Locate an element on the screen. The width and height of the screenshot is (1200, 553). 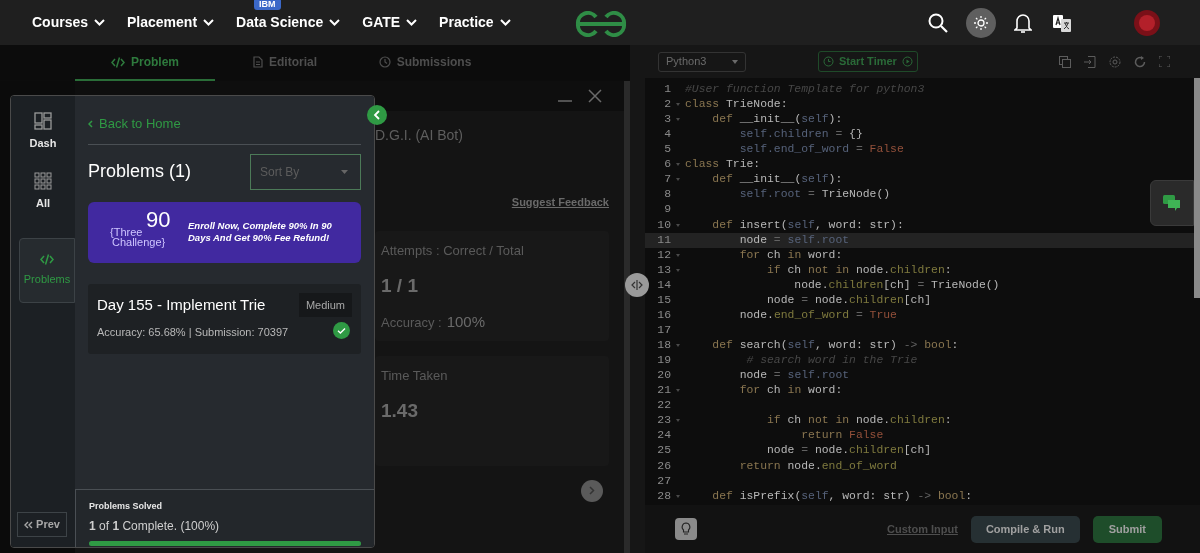
settings-icon is located at coordinates (1115, 61).